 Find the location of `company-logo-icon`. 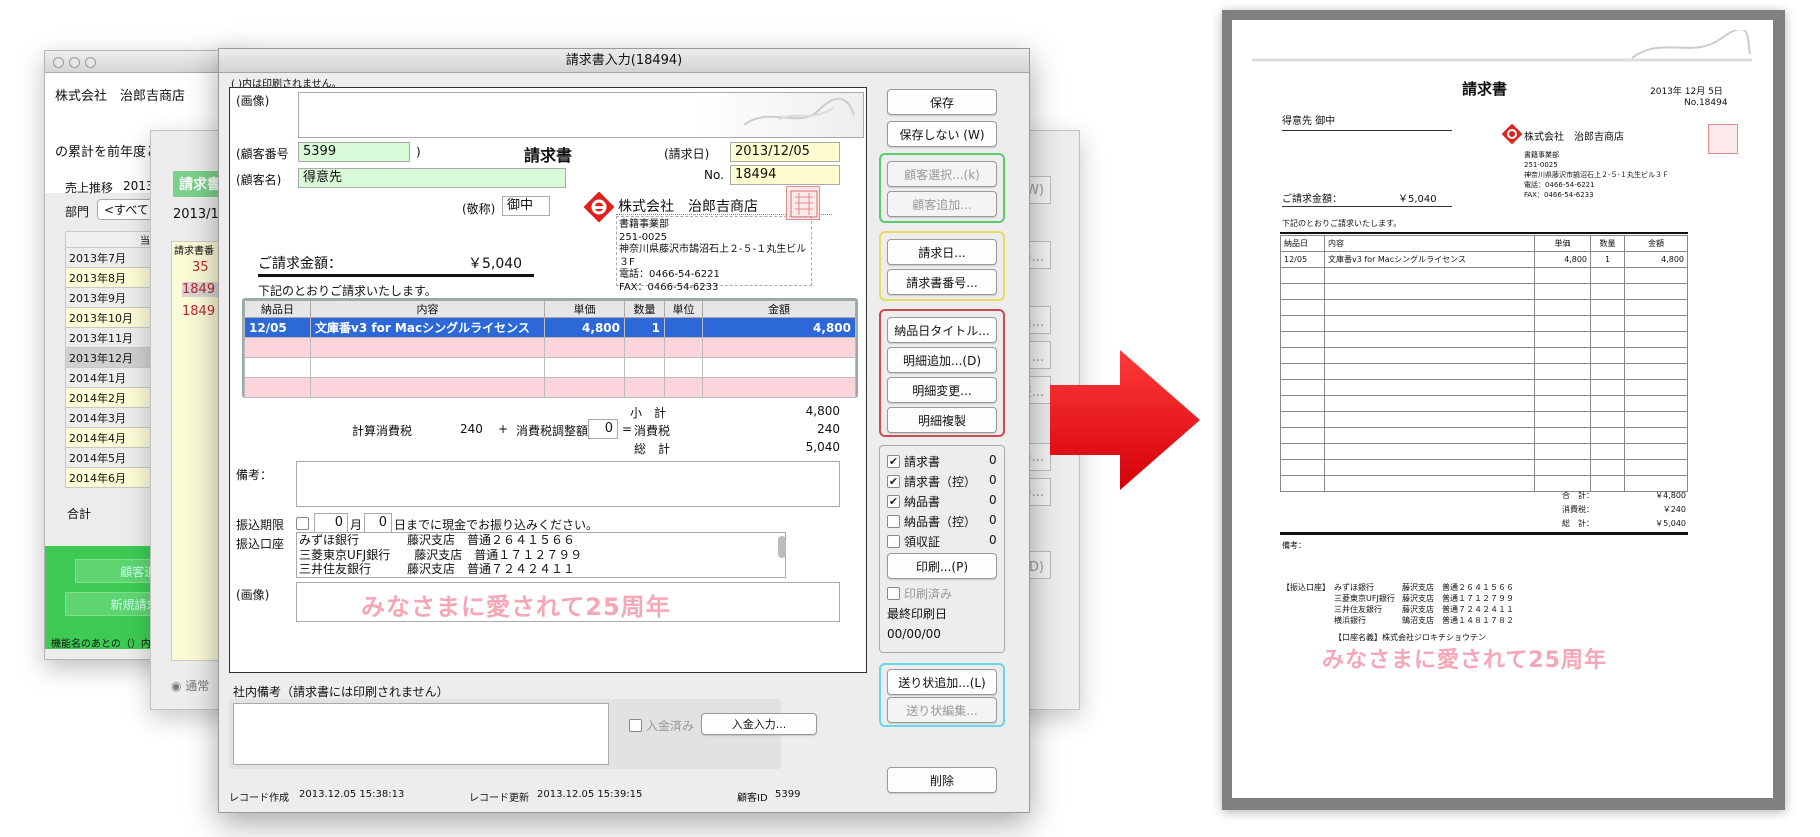

company-logo-icon is located at coordinates (599, 207).